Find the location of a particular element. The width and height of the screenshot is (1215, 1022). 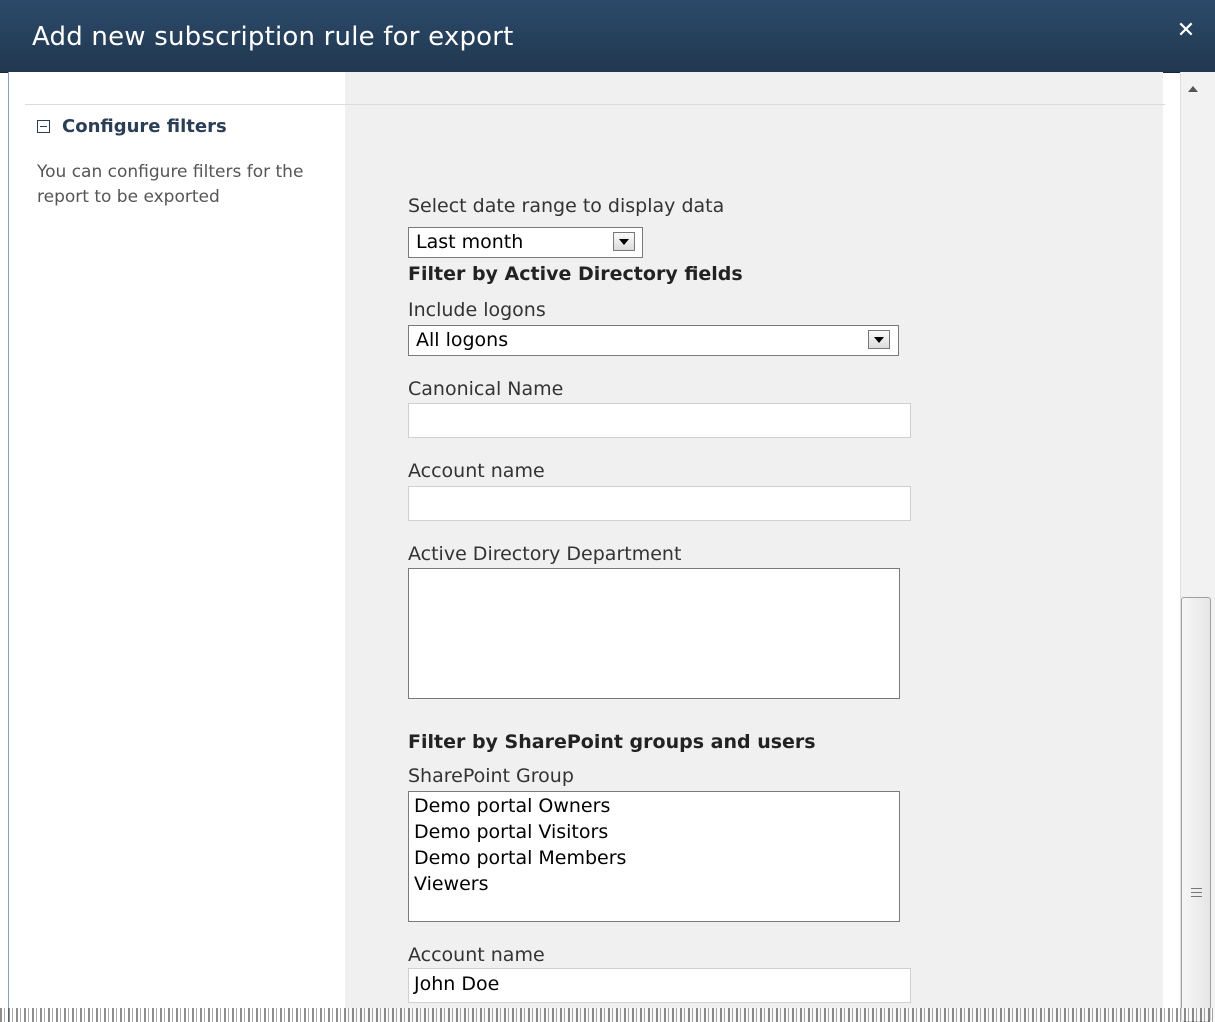

canonical-name-input is located at coordinates (659, 420).